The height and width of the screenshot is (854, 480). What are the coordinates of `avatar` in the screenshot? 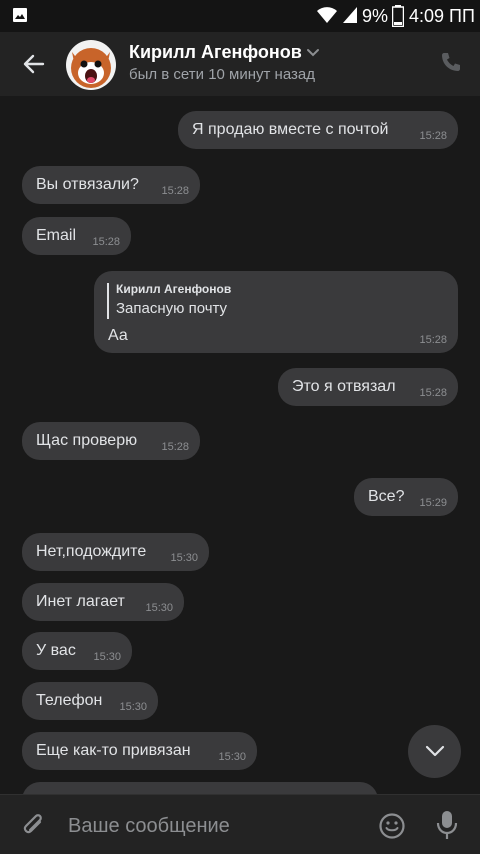 It's located at (91, 65).